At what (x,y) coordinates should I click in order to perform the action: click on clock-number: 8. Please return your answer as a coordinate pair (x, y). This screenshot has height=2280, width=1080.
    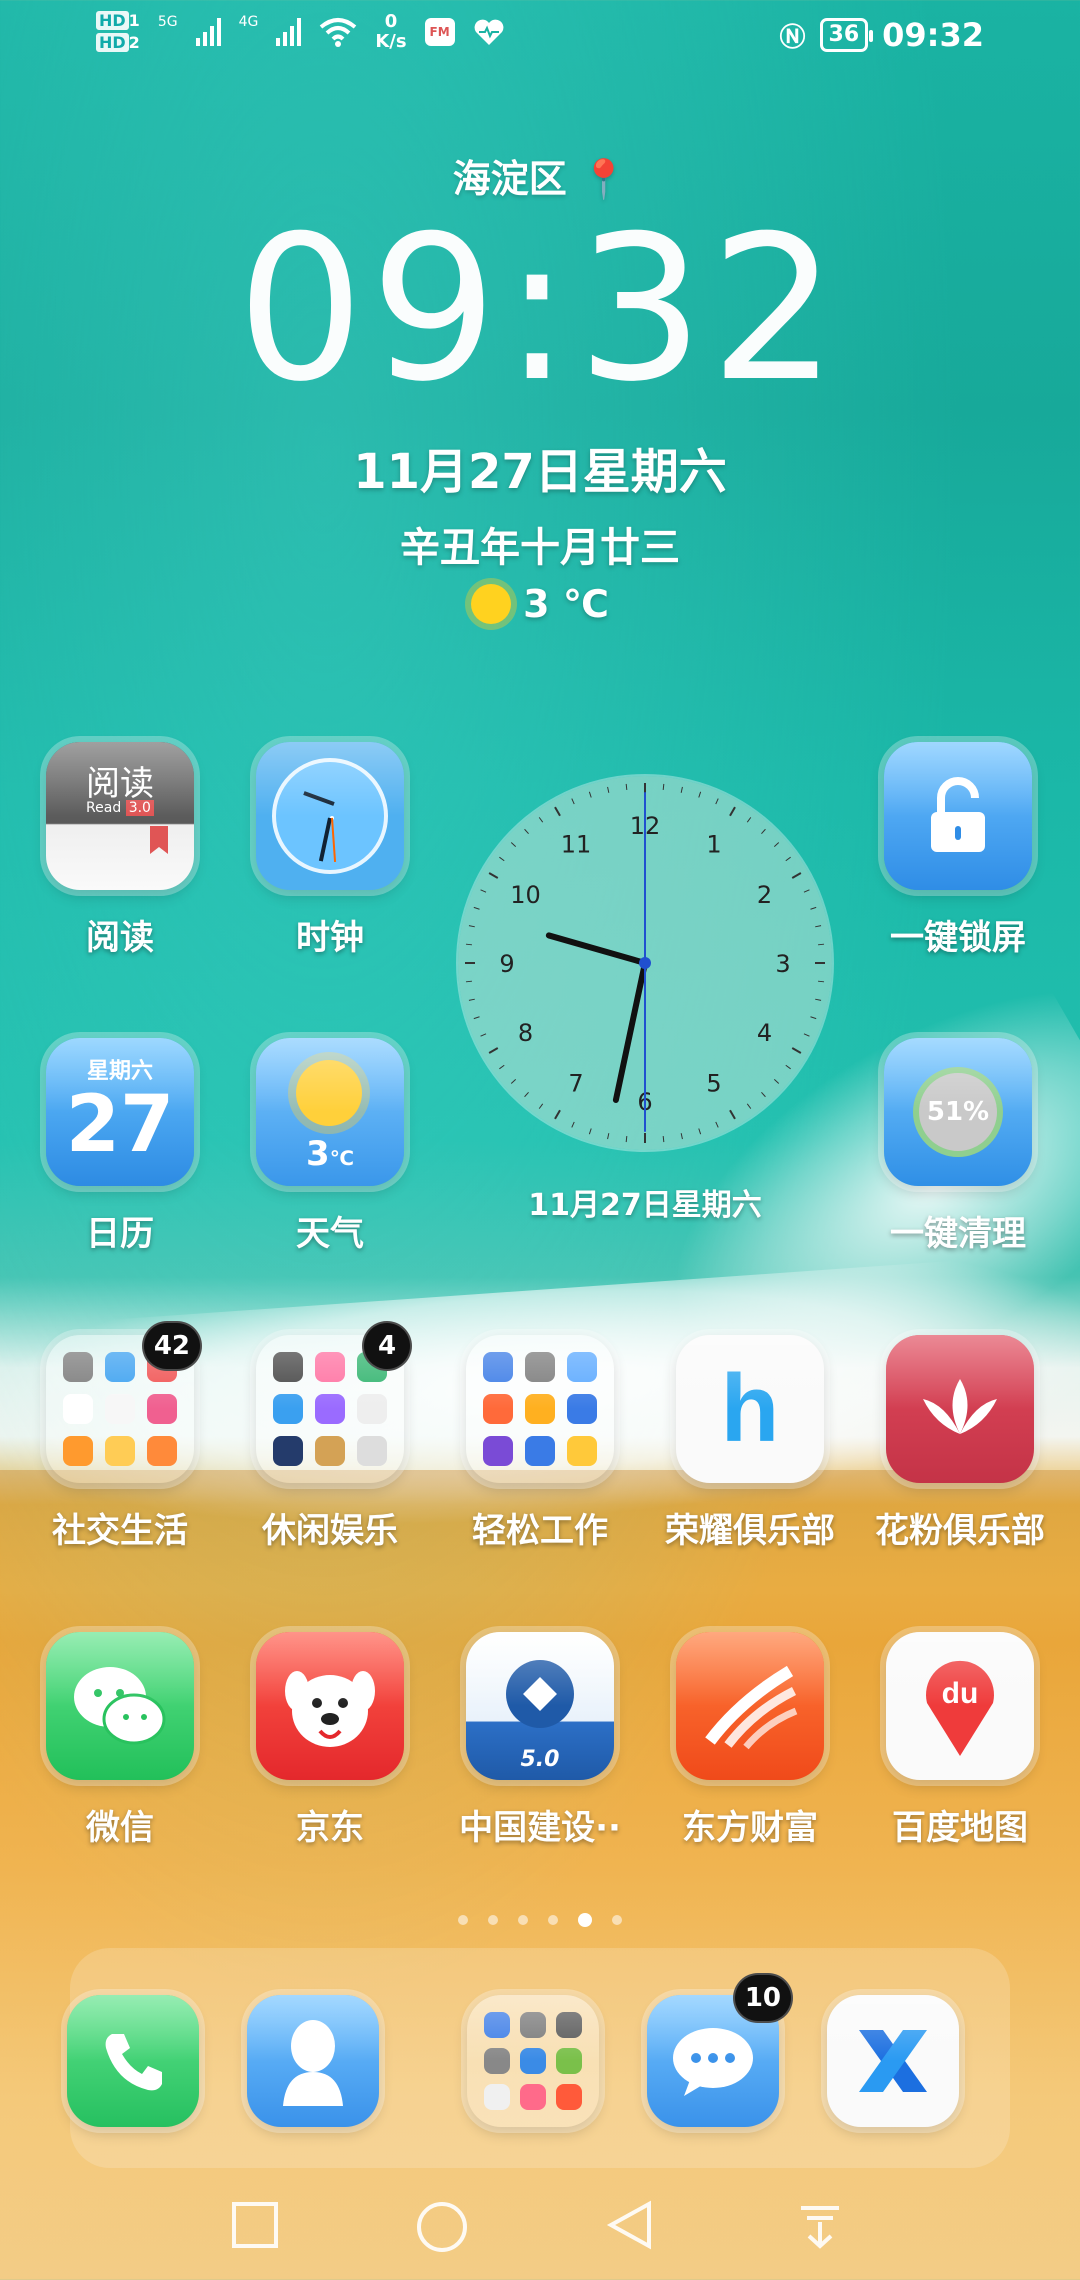
    Looking at the image, I should click on (525, 1033).